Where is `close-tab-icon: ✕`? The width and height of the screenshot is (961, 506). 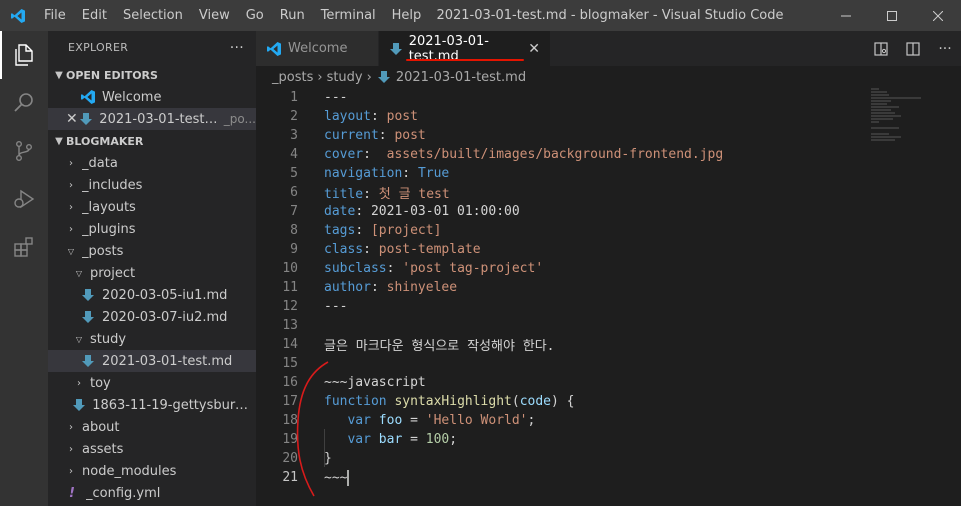
close-tab-icon: ✕ is located at coordinates (534, 49).